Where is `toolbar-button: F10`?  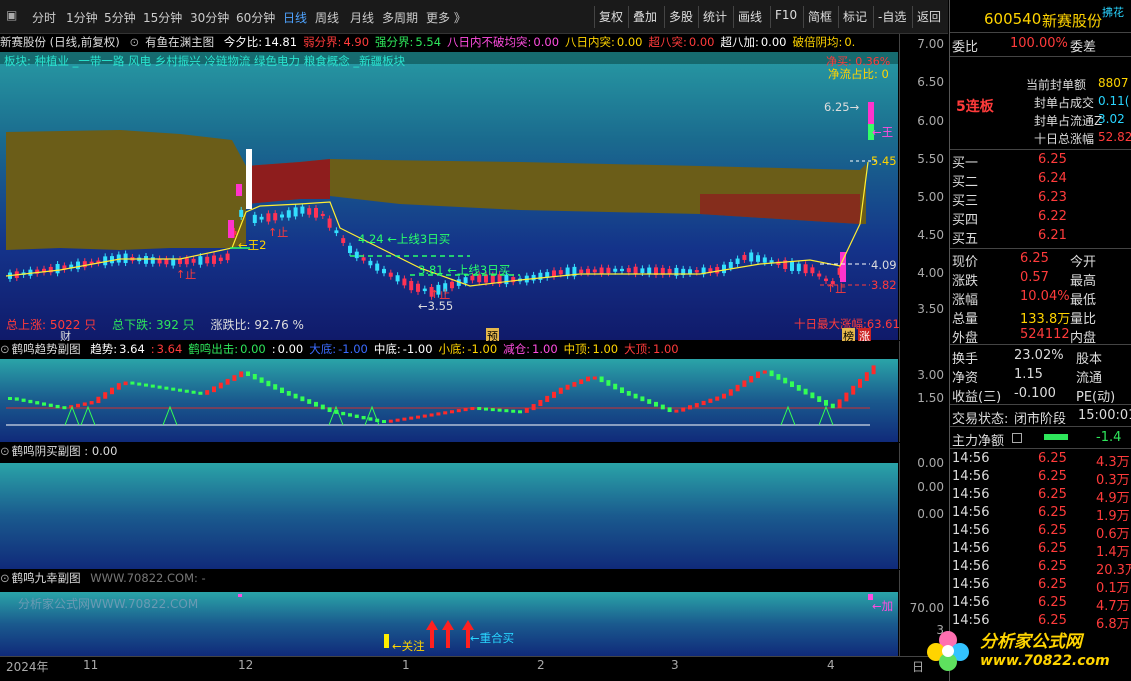
toolbar-button: F10 is located at coordinates (785, 17).